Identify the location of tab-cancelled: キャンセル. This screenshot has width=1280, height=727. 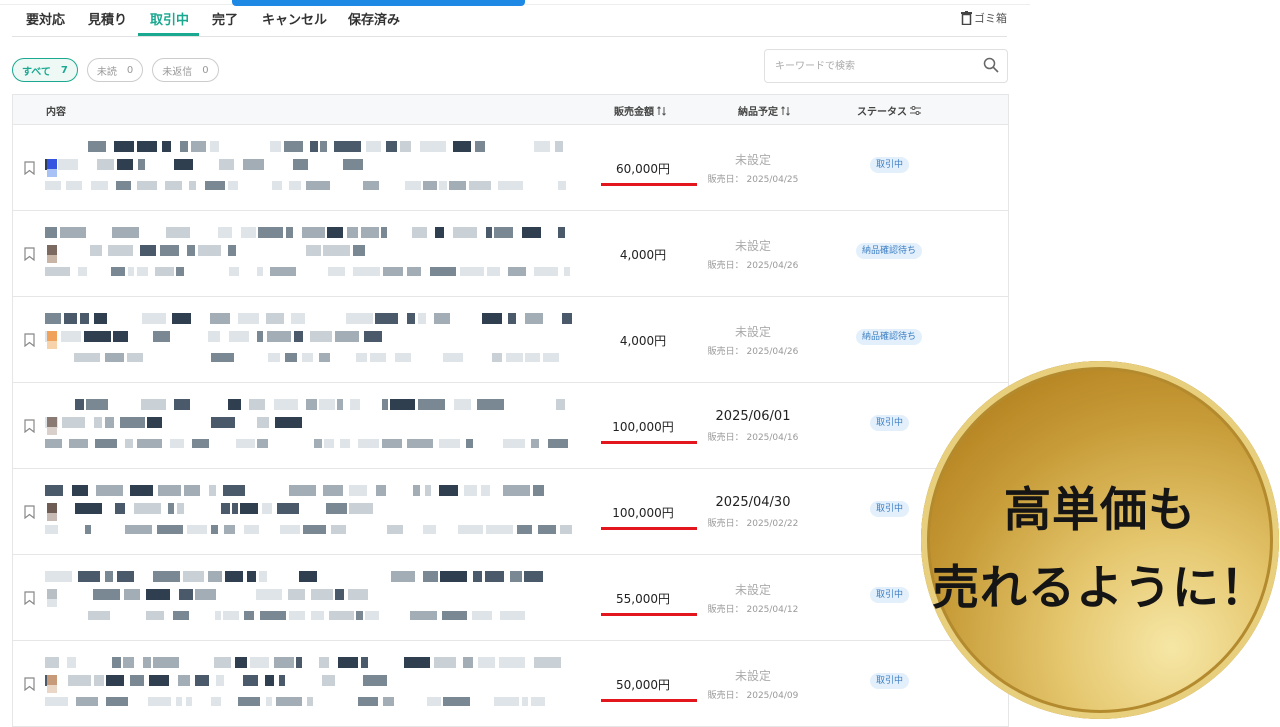
(294, 18).